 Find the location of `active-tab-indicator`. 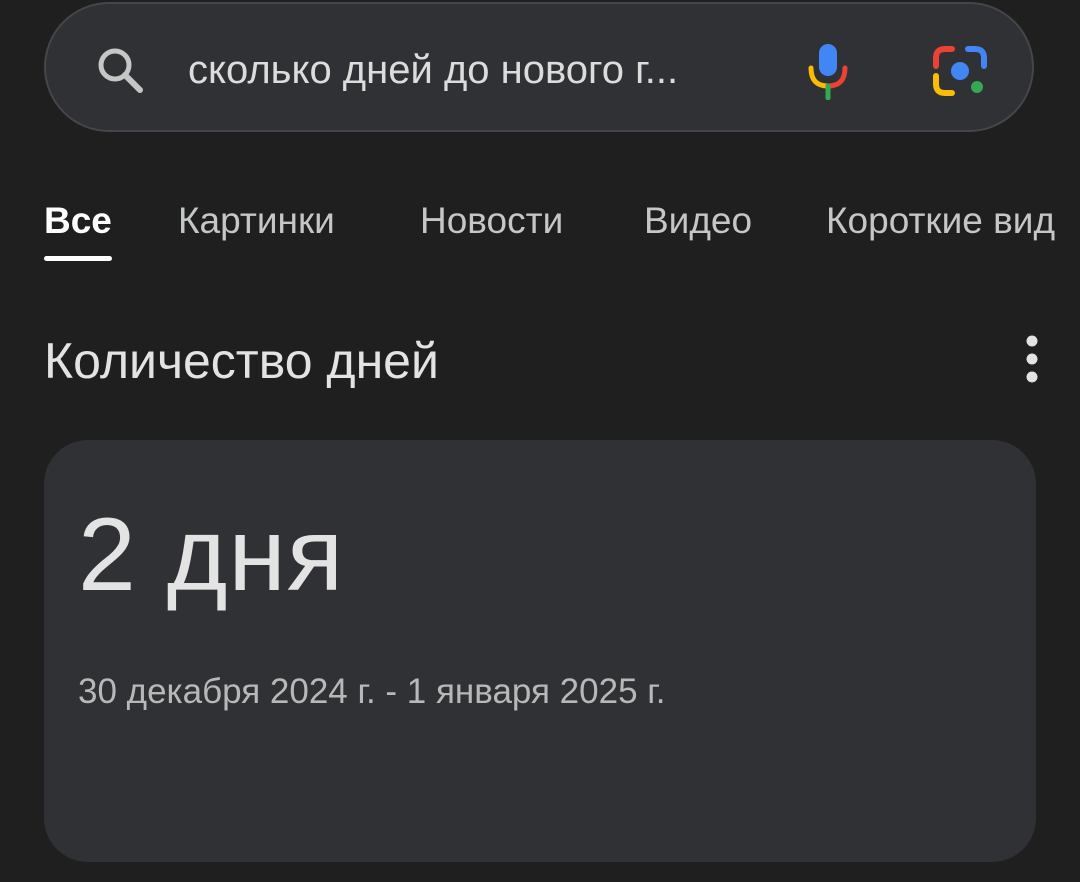

active-tab-indicator is located at coordinates (78, 258).